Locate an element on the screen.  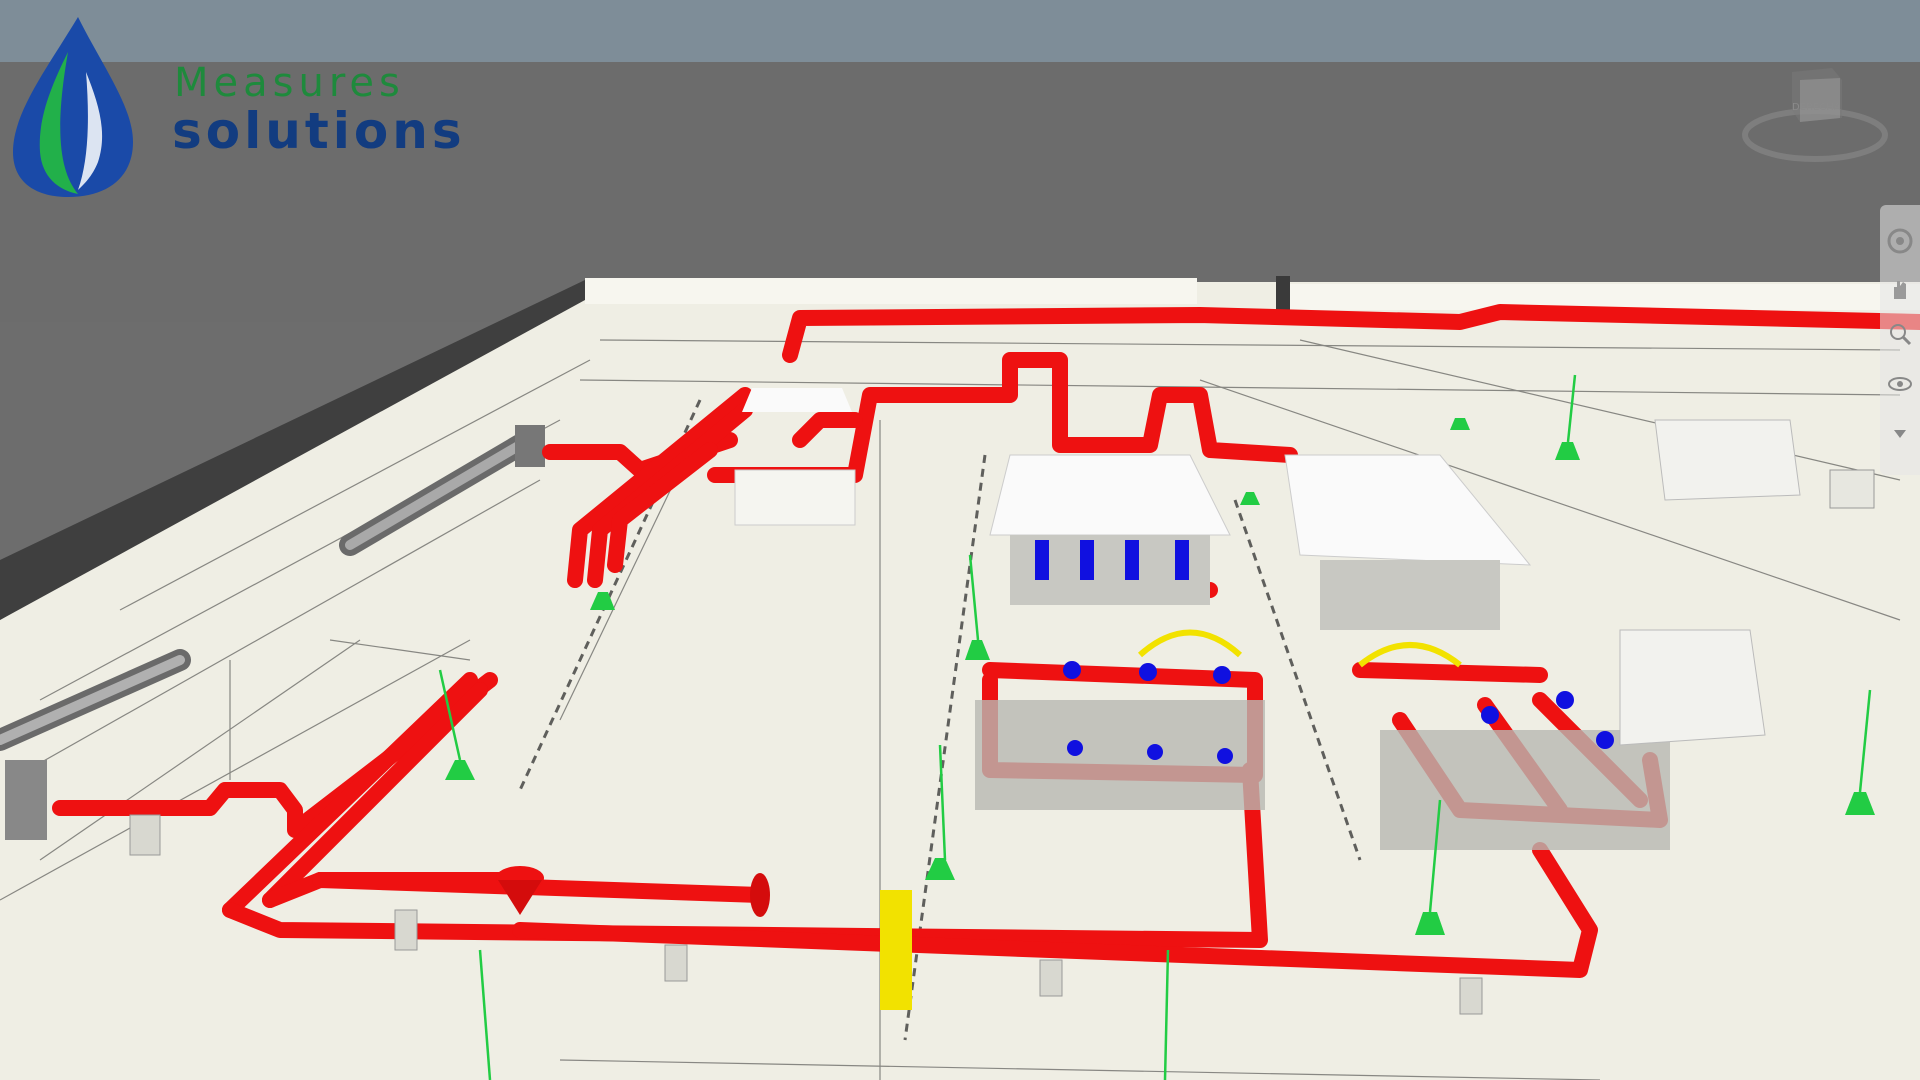
flange-ring is located at coordinates (760, 895).